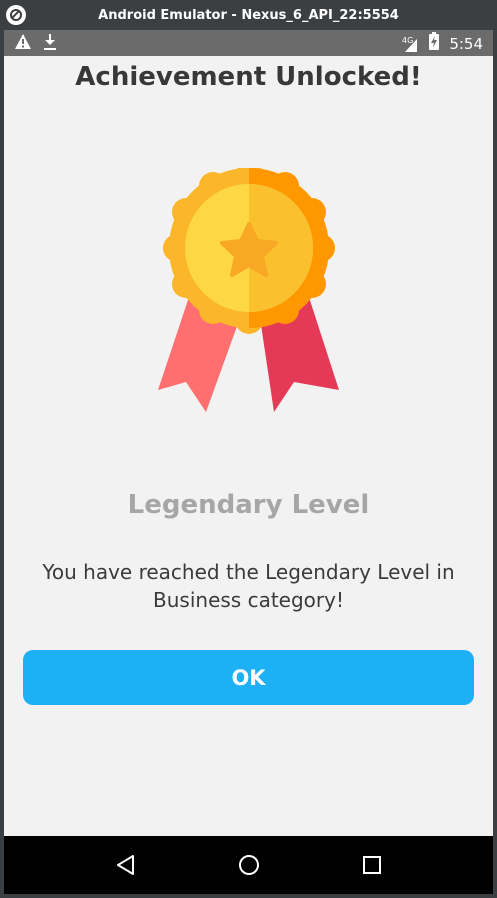 Image resolution: width=497 pixels, height=898 pixels. What do you see at coordinates (466, 43) in the screenshot?
I see `status-time: 5:54` at bounding box center [466, 43].